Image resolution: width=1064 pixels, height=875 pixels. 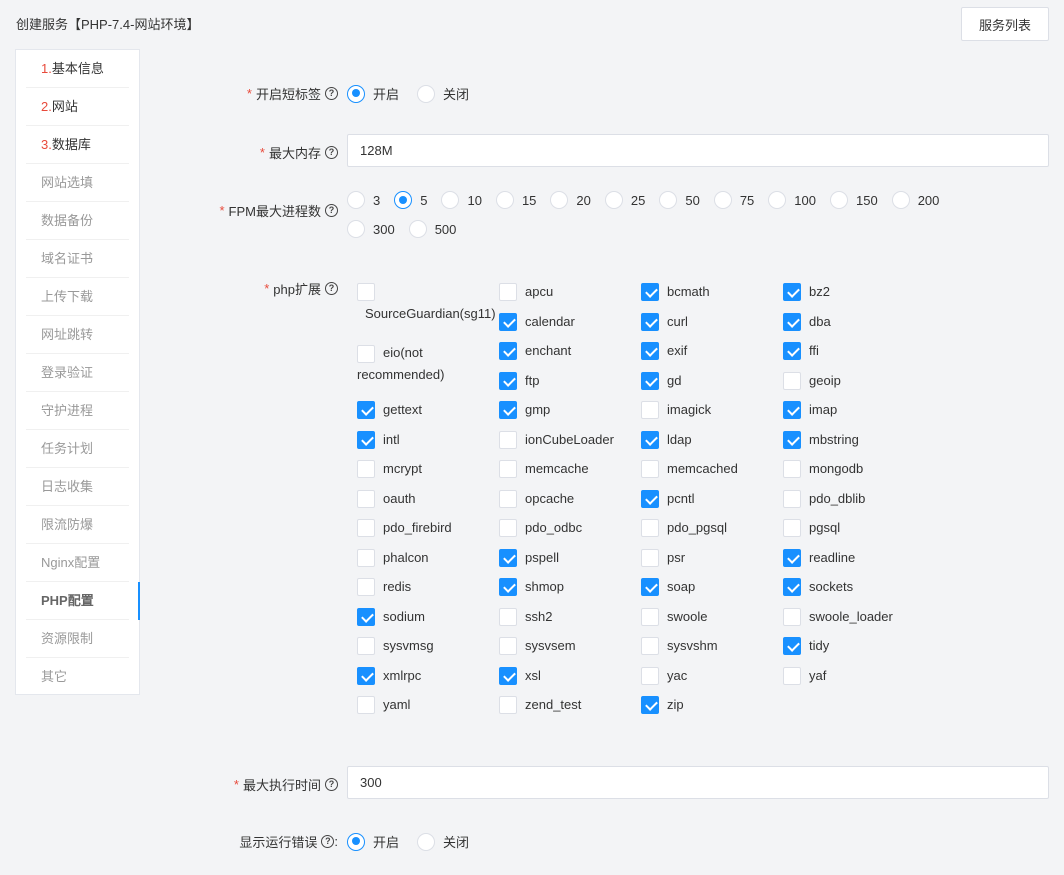 What do you see at coordinates (838, 617) in the screenshot?
I see `php-ext-checkbox: swoole_loader` at bounding box center [838, 617].